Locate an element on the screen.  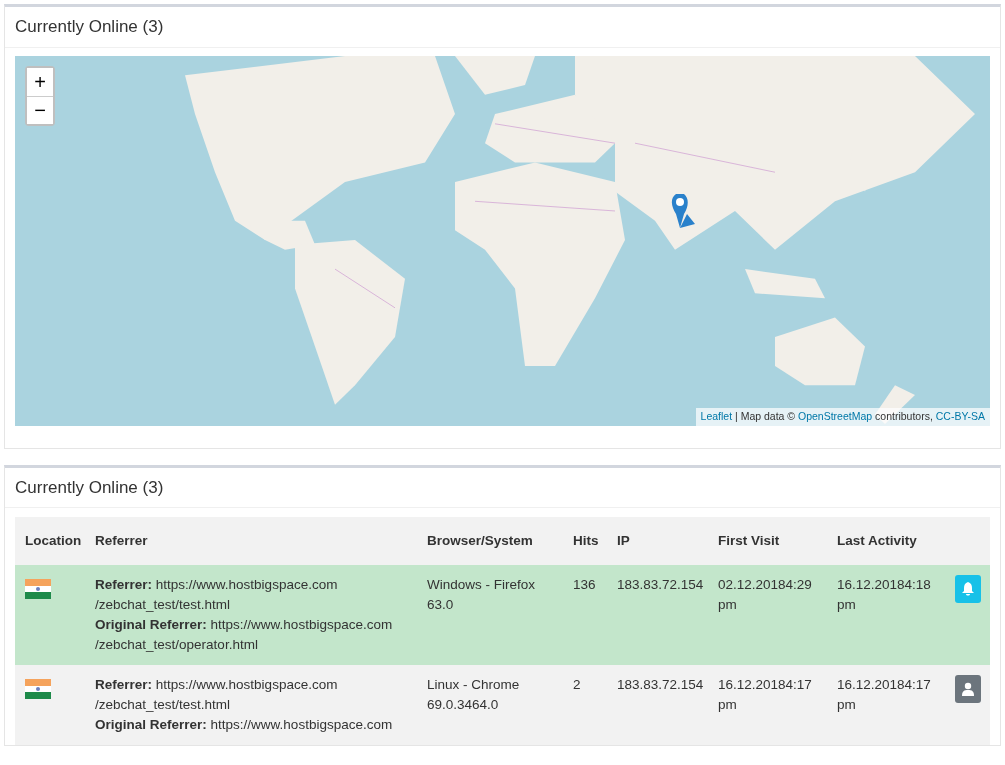
attribution-link: CC-BY-SA is located at coordinates (960, 415).